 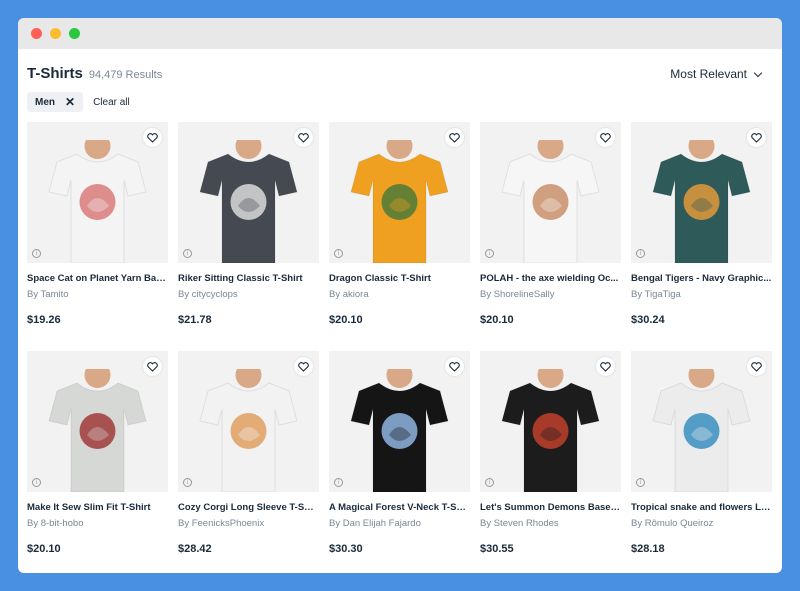 I want to click on sort-label: Most Relevant, so click(x=708, y=74).